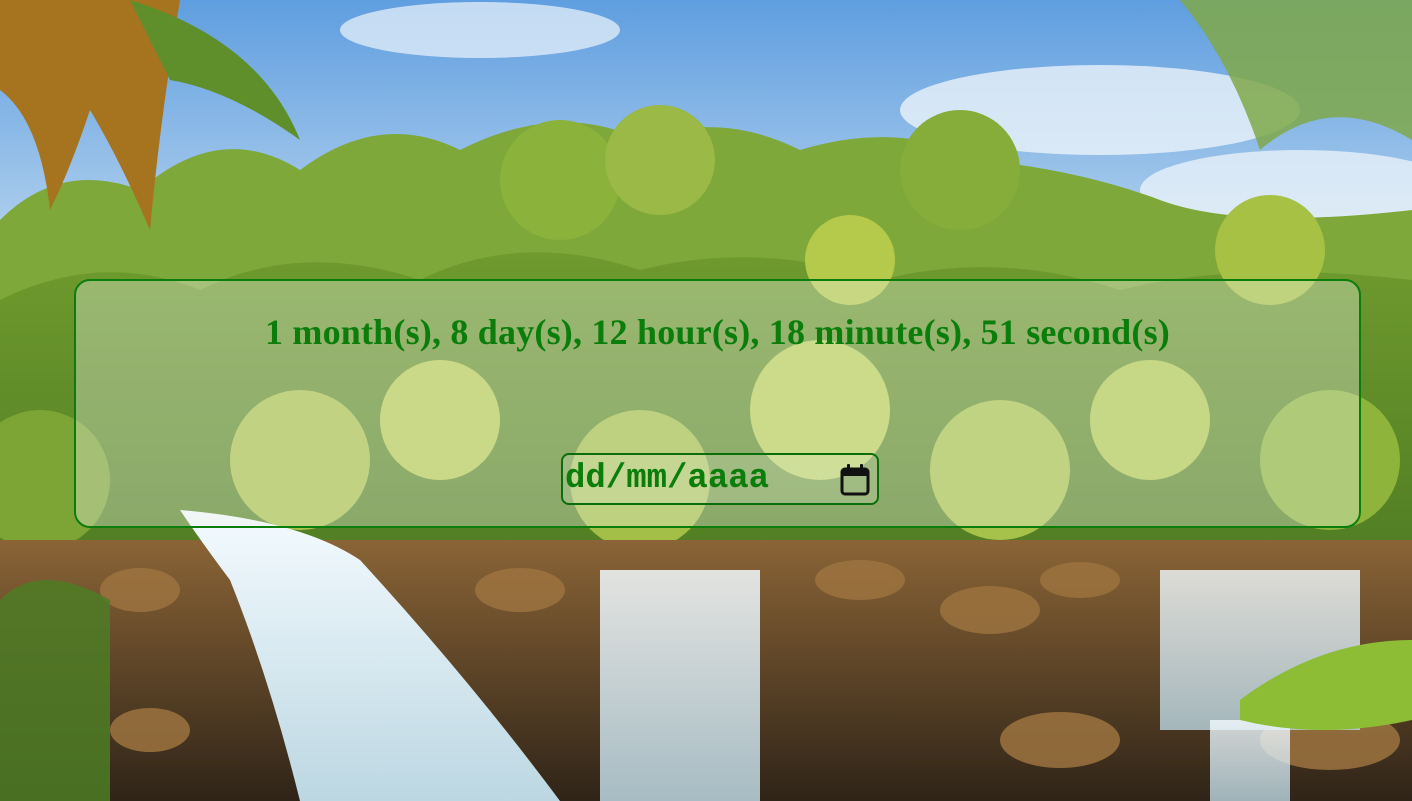  What do you see at coordinates (667, 479) in the screenshot?
I see `date-input-placeholder: dd/mm/aaaa` at bounding box center [667, 479].